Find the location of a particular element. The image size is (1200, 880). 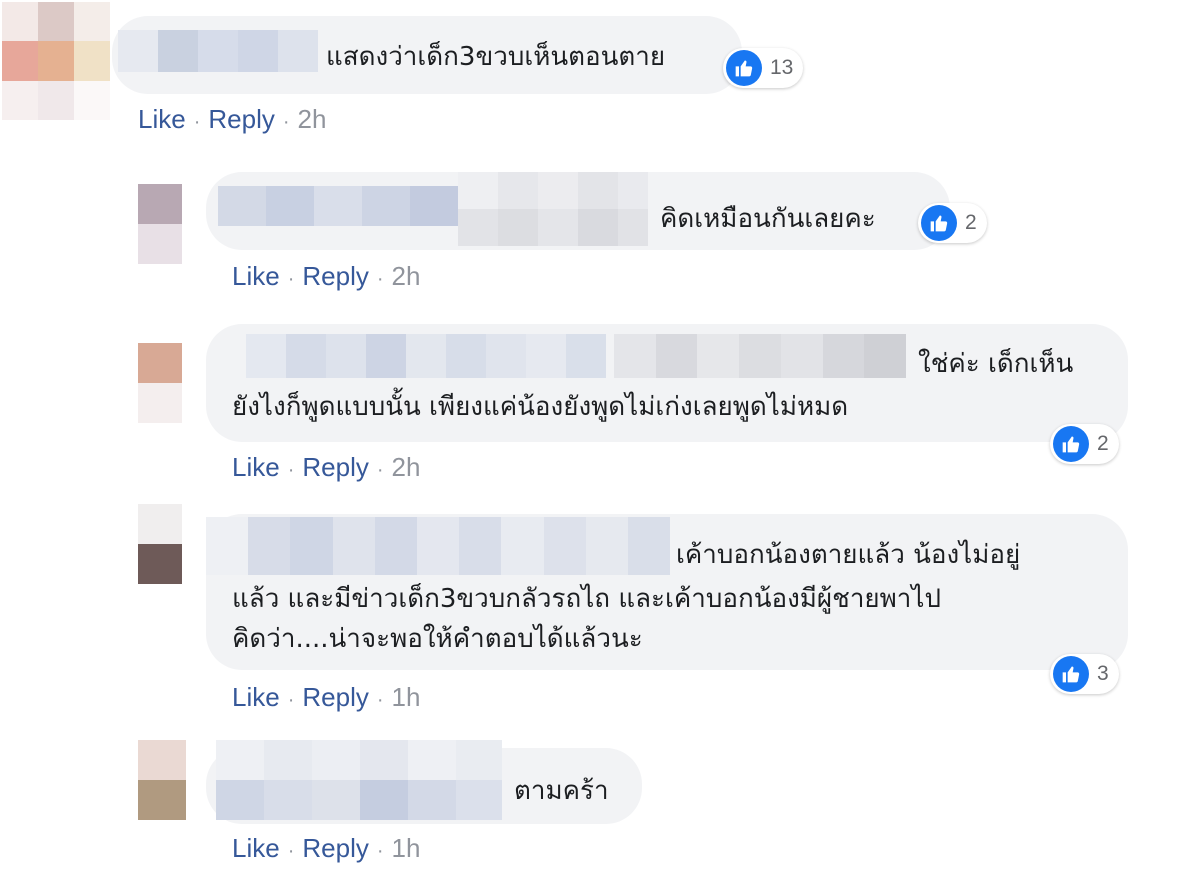

reaction-count: 13 is located at coordinates (782, 67).